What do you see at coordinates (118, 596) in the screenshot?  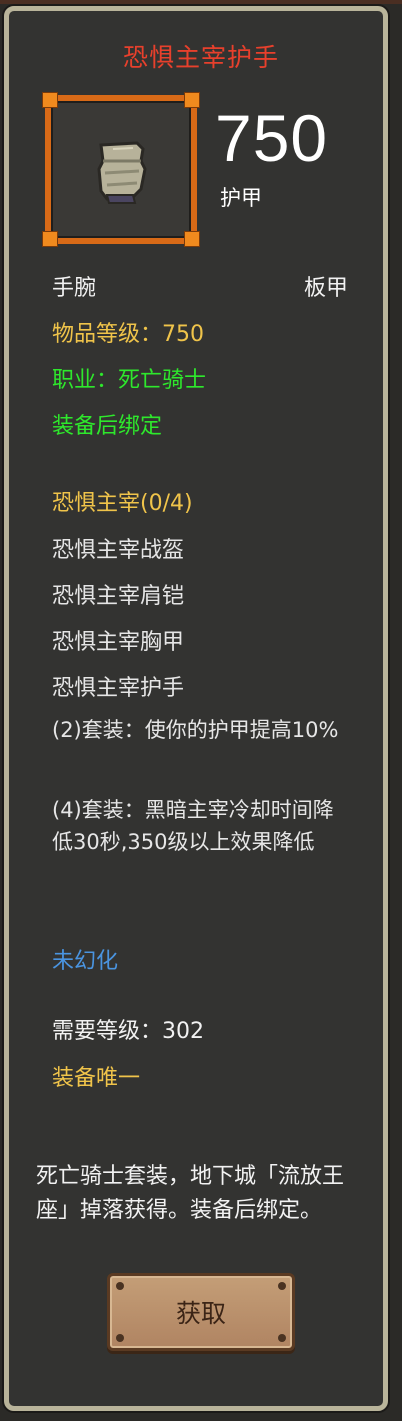 I see `set-piece: 恐惧主宰肩铠` at bounding box center [118, 596].